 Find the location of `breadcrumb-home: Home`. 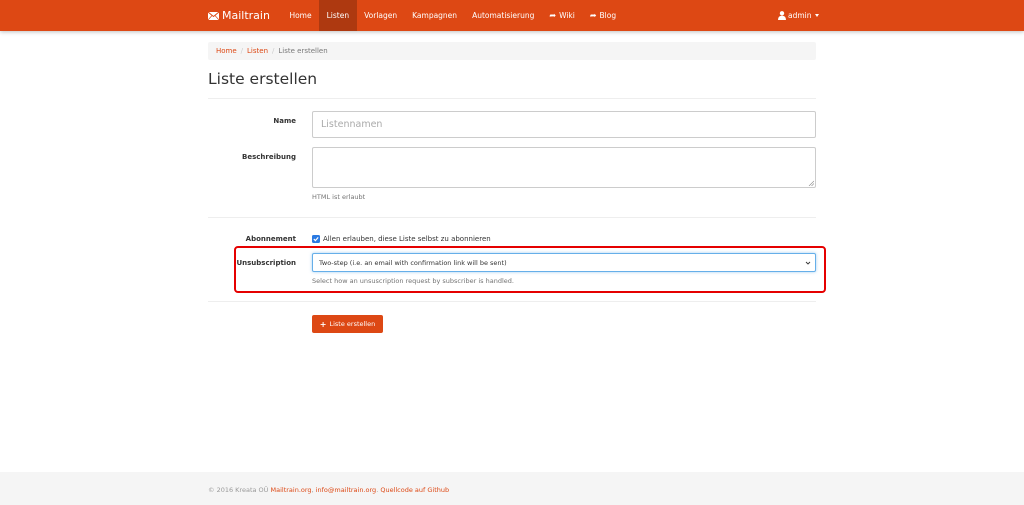

breadcrumb-home: Home is located at coordinates (226, 51).